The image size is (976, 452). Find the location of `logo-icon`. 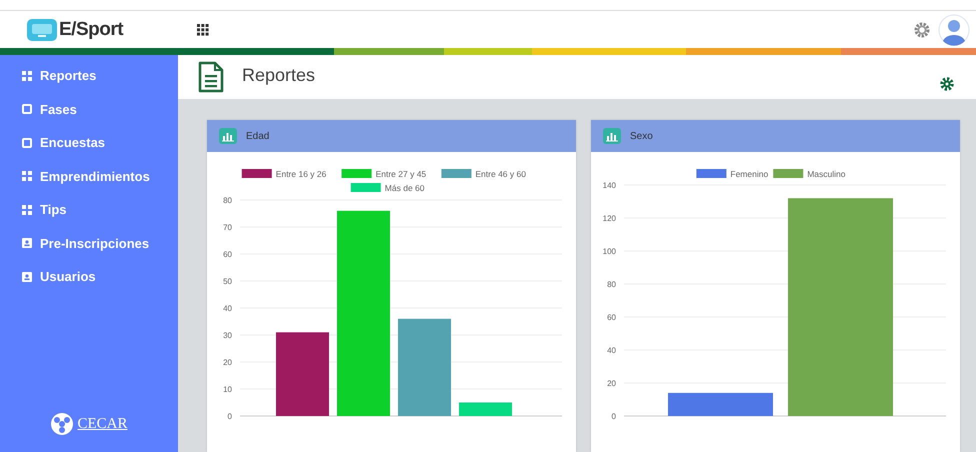

logo-icon is located at coordinates (42, 29).